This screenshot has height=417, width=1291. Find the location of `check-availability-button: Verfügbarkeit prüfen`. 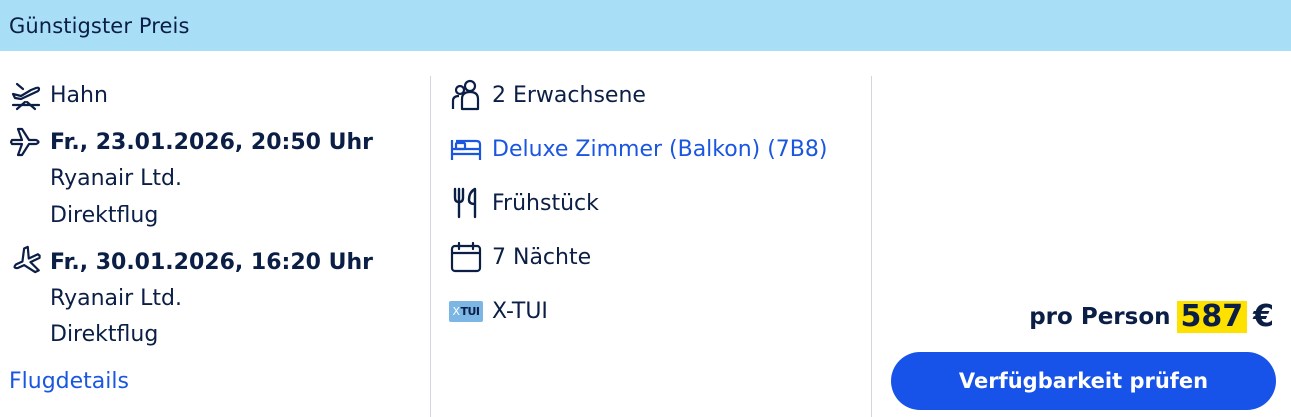

check-availability-button: Verfügbarkeit prüfen is located at coordinates (1083, 381).